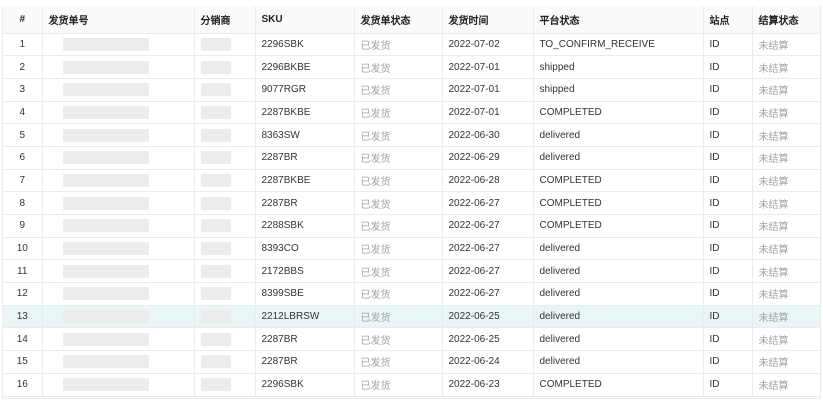 The height and width of the screenshot is (401, 823). What do you see at coordinates (305, 317) in the screenshot?
I see `row-sku: 2212LBRSW` at bounding box center [305, 317].